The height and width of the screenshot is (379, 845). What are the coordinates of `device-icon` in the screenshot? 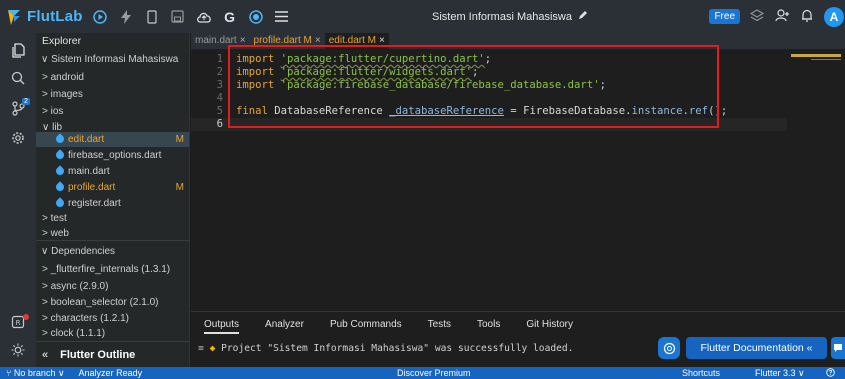 It's located at (152, 17).